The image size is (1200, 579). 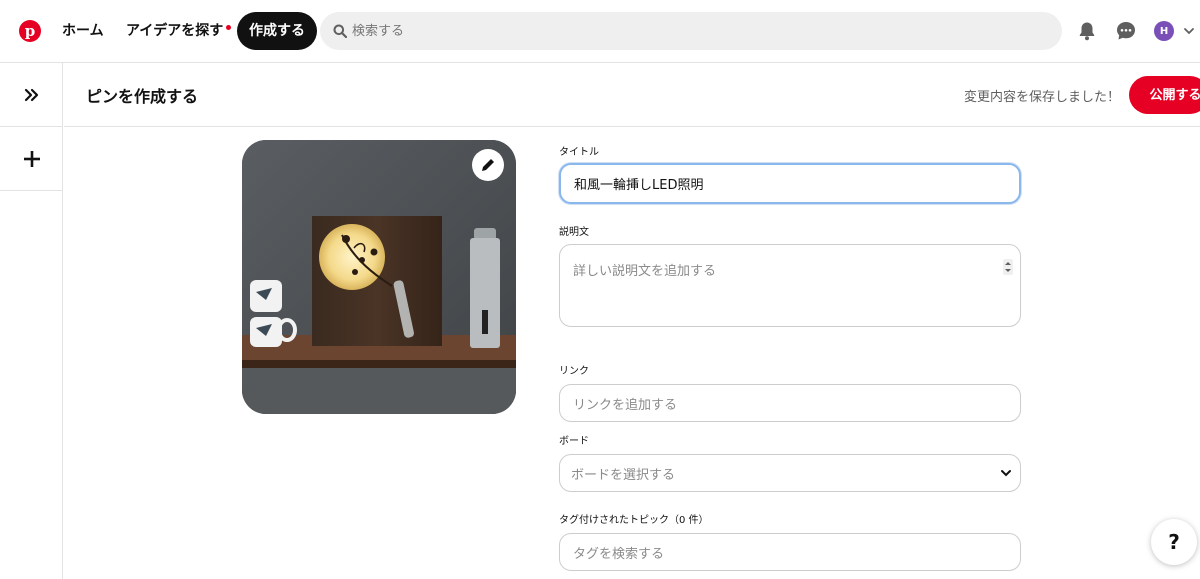 I want to click on add-pin-button, so click(x=31, y=159).